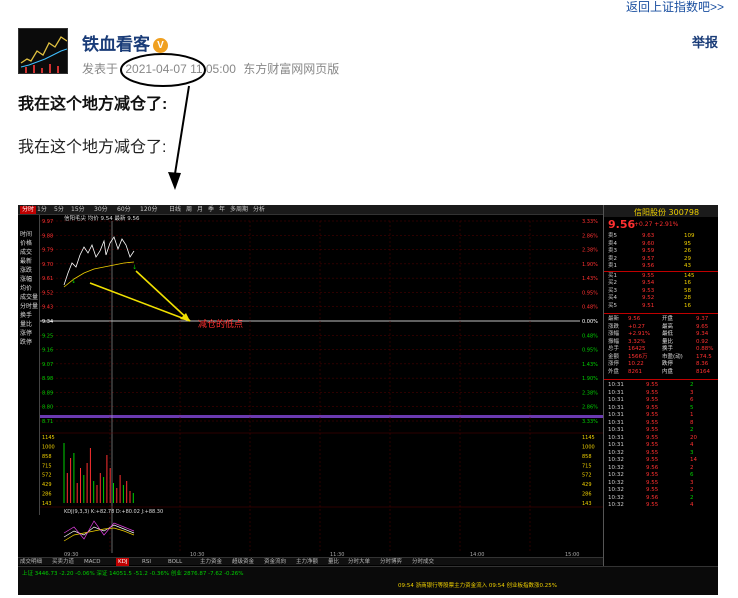 This screenshot has height=598, width=738. Describe the element at coordinates (668, 364) in the screenshot. I see `quote-field-label-2: 跌停` at that location.